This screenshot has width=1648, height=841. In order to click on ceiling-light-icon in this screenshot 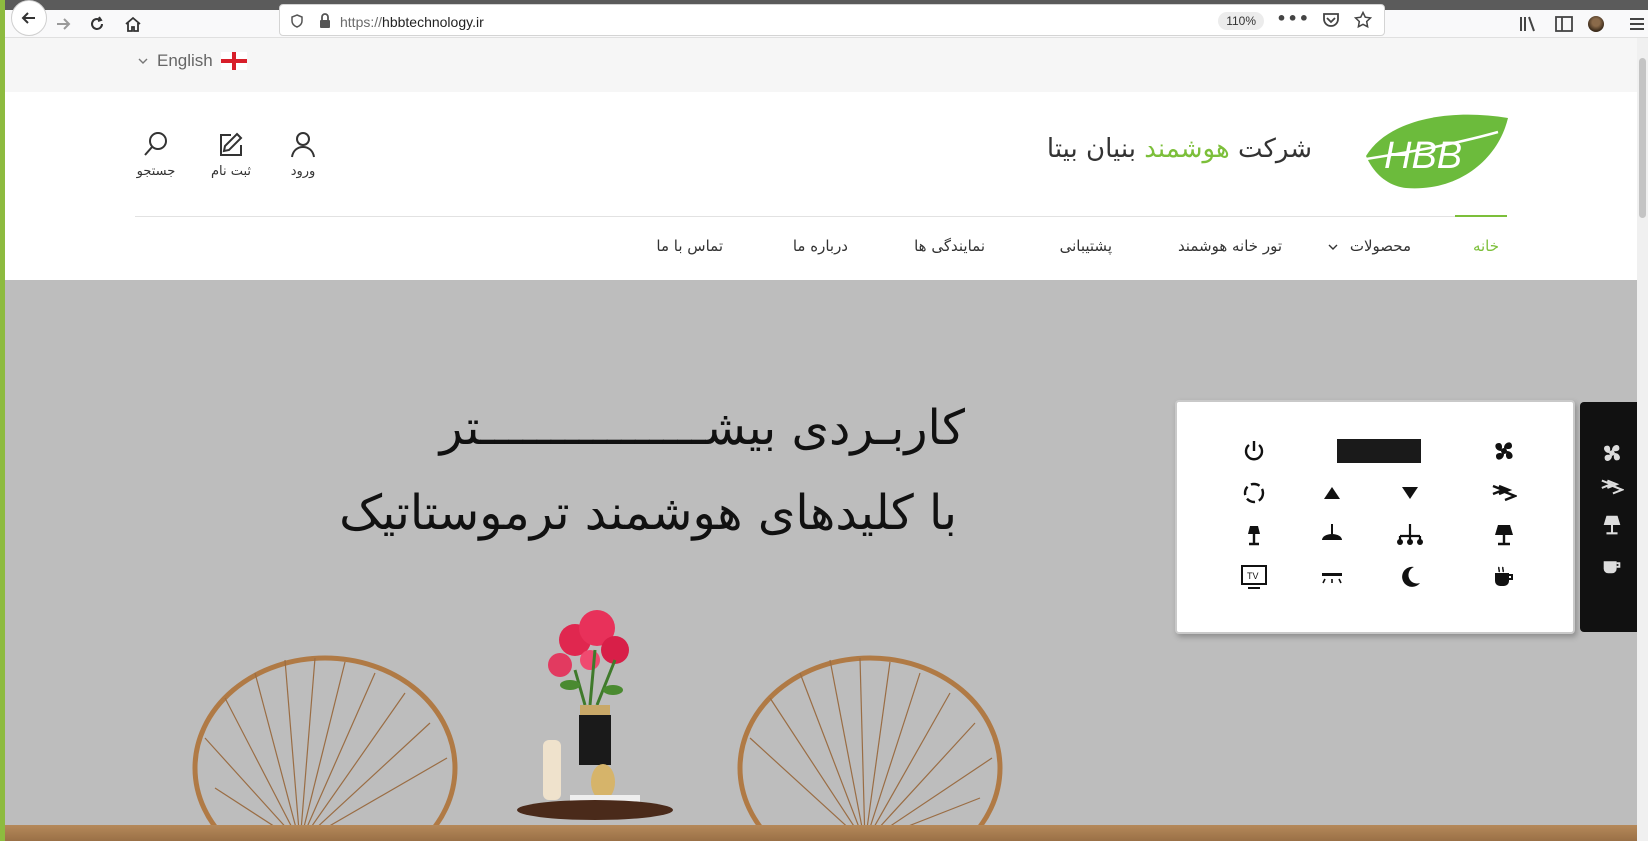, I will do `click(1332, 577)`.